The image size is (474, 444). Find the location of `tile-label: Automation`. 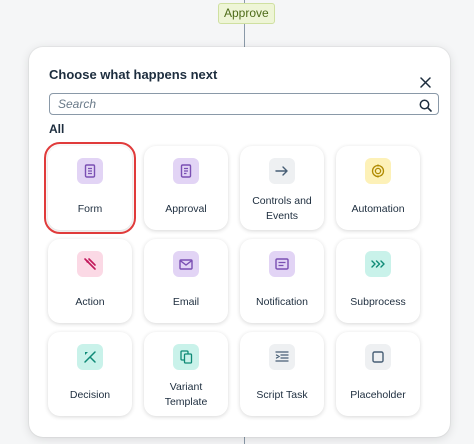

tile-label: Automation is located at coordinates (378, 208).